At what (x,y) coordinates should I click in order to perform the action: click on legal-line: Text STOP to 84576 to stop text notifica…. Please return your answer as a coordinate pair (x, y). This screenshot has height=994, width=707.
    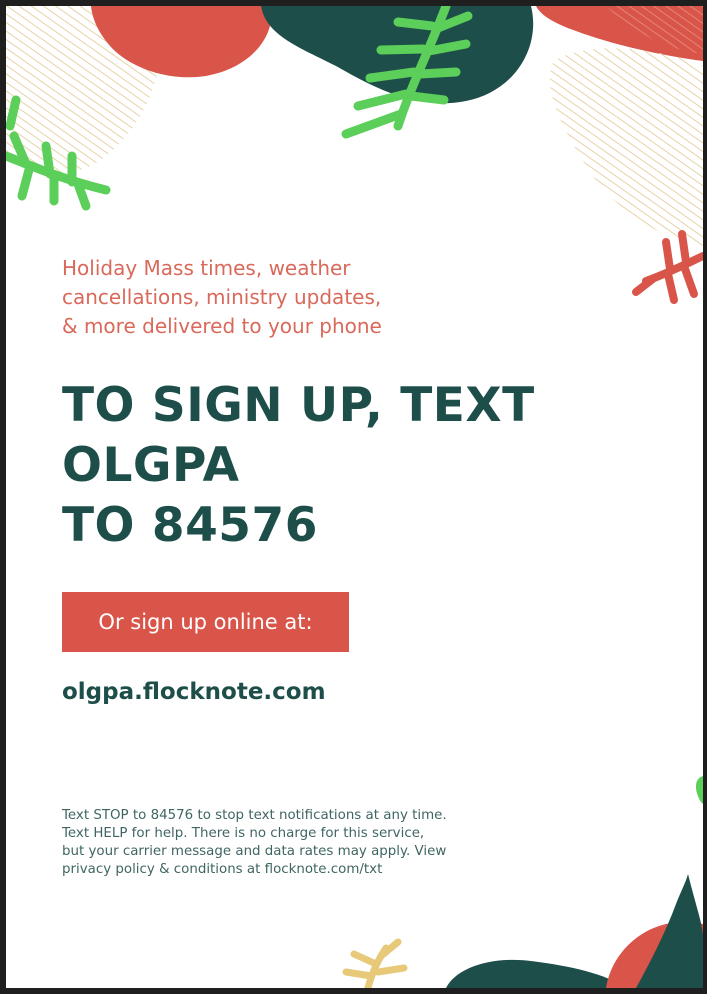
    Looking at the image, I should click on (254, 815).